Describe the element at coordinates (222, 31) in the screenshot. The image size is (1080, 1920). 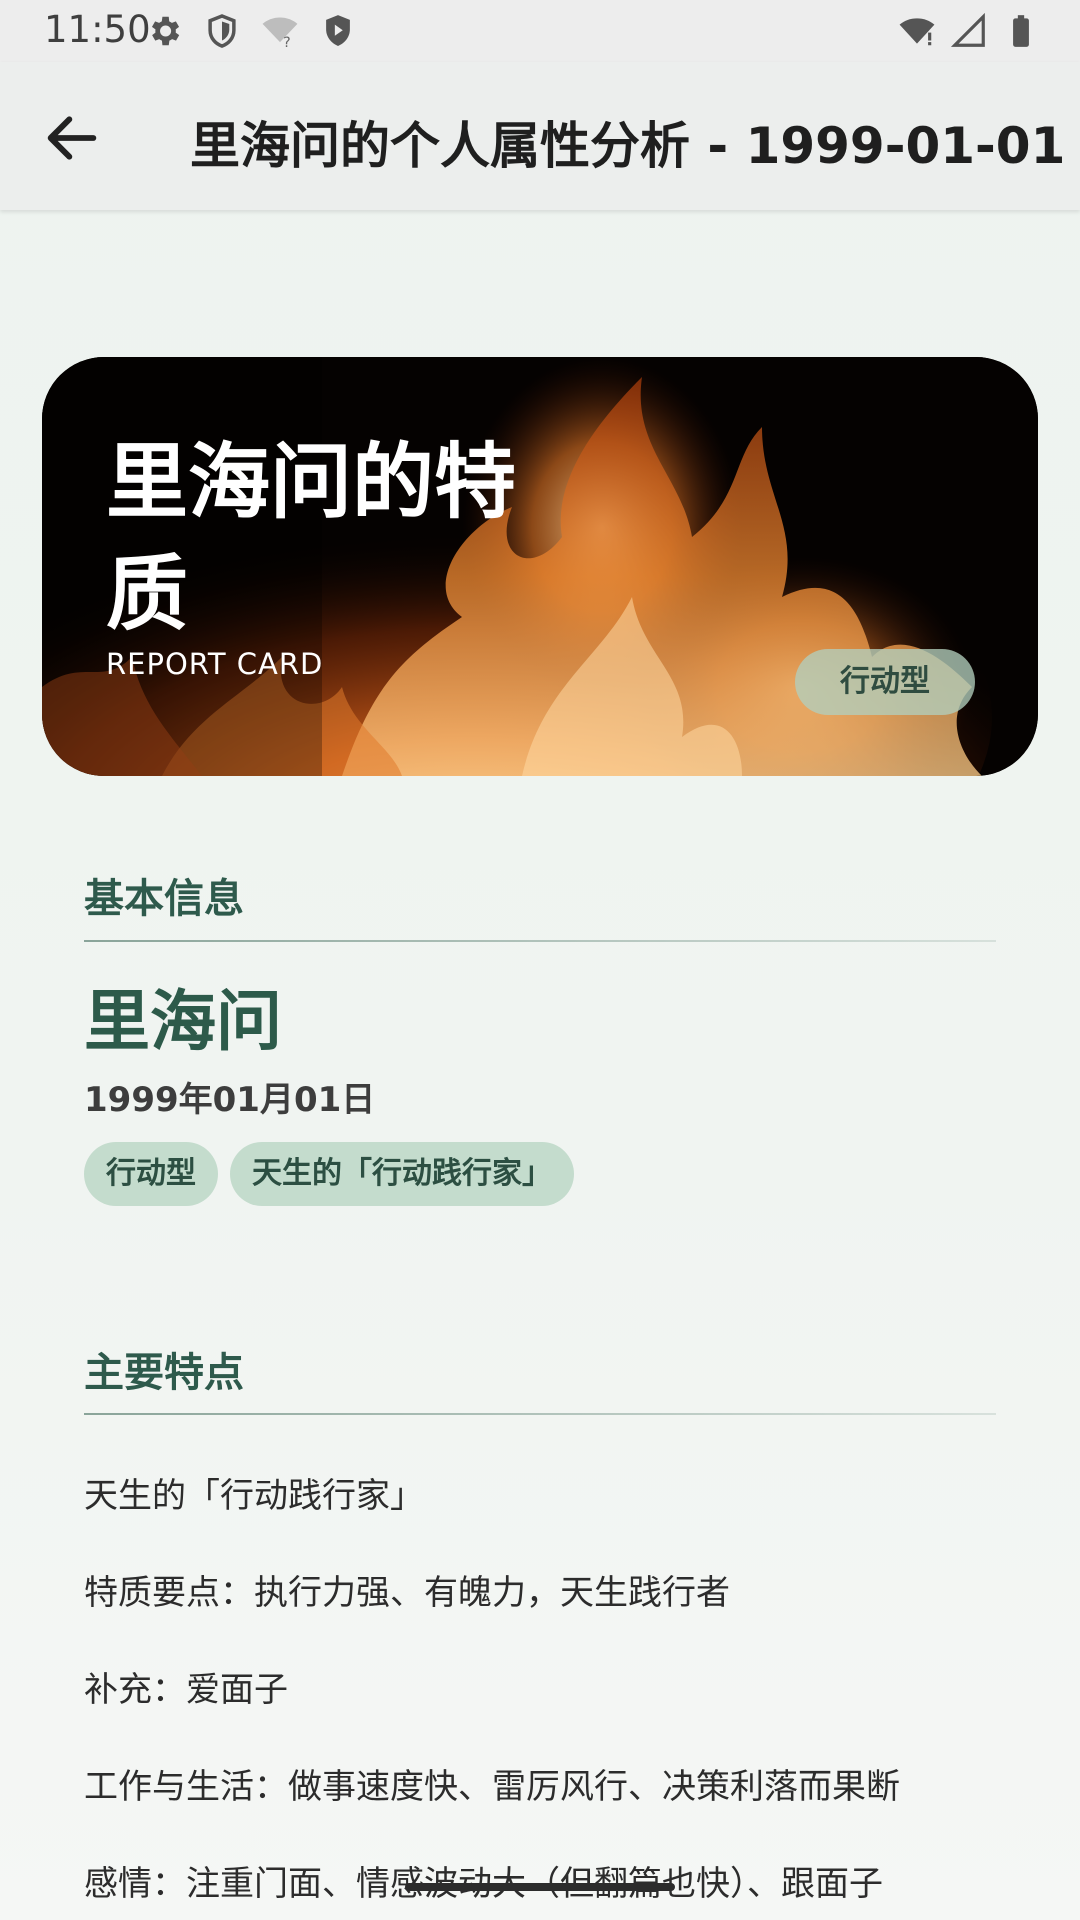
I see `shield-icon` at that location.